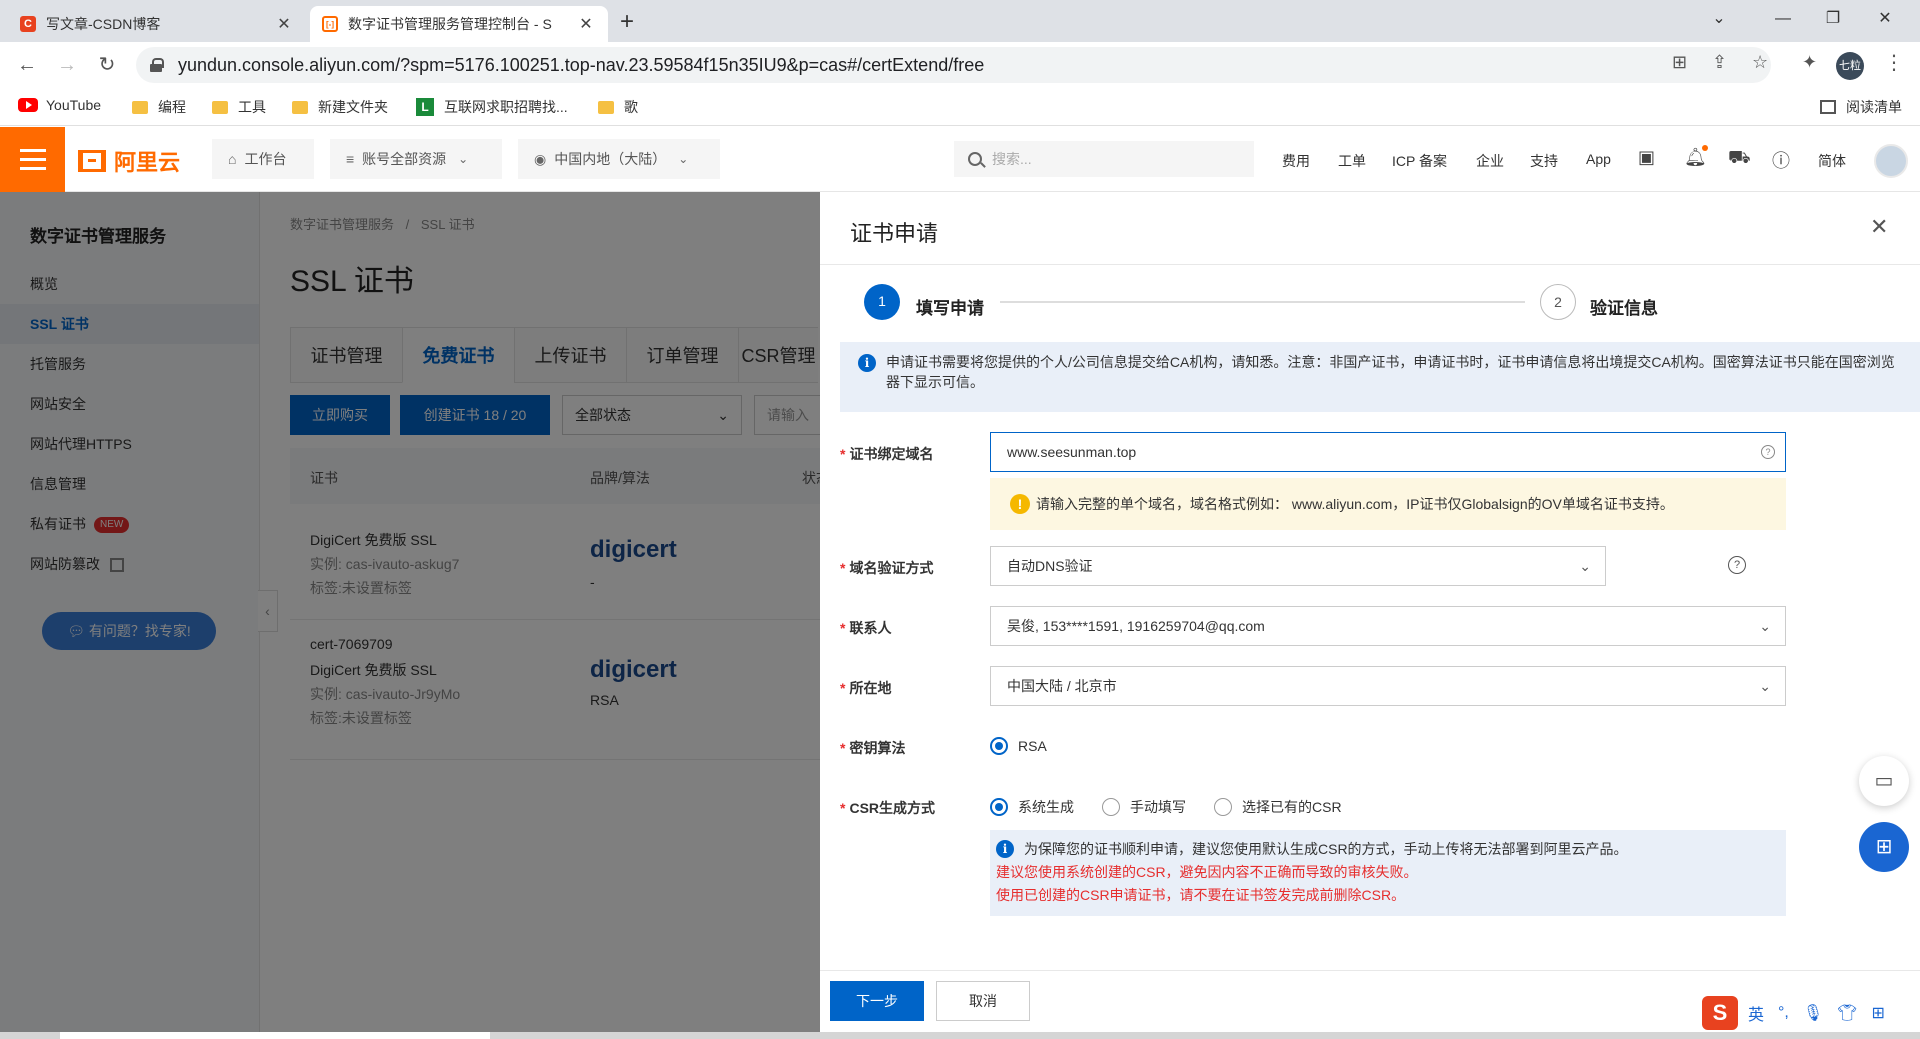 Image resolution: width=1920 pixels, height=1039 pixels. I want to click on aliyun-logo: 阿里云, so click(129, 161).